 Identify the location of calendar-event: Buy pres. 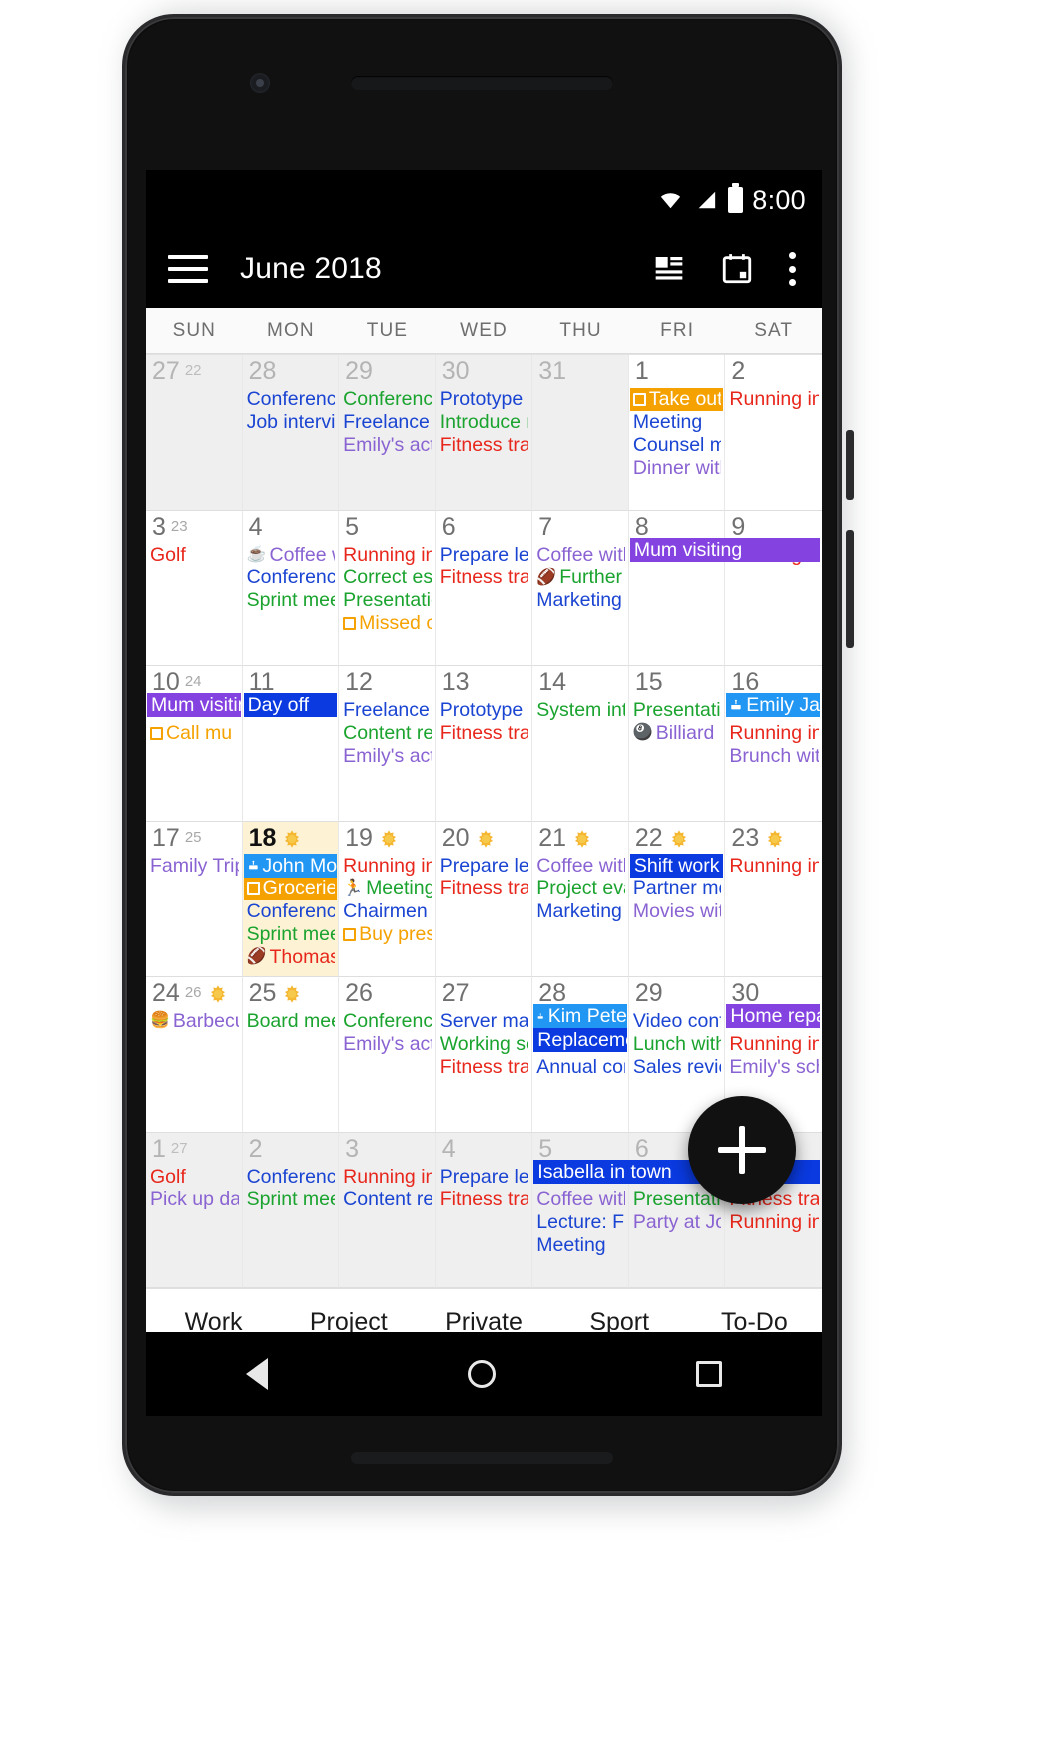
(387, 934).